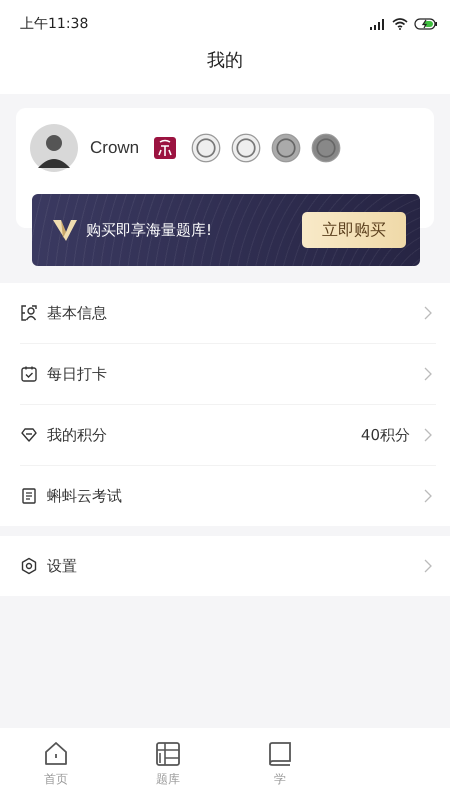  I want to click on wifi-icon, so click(400, 24).